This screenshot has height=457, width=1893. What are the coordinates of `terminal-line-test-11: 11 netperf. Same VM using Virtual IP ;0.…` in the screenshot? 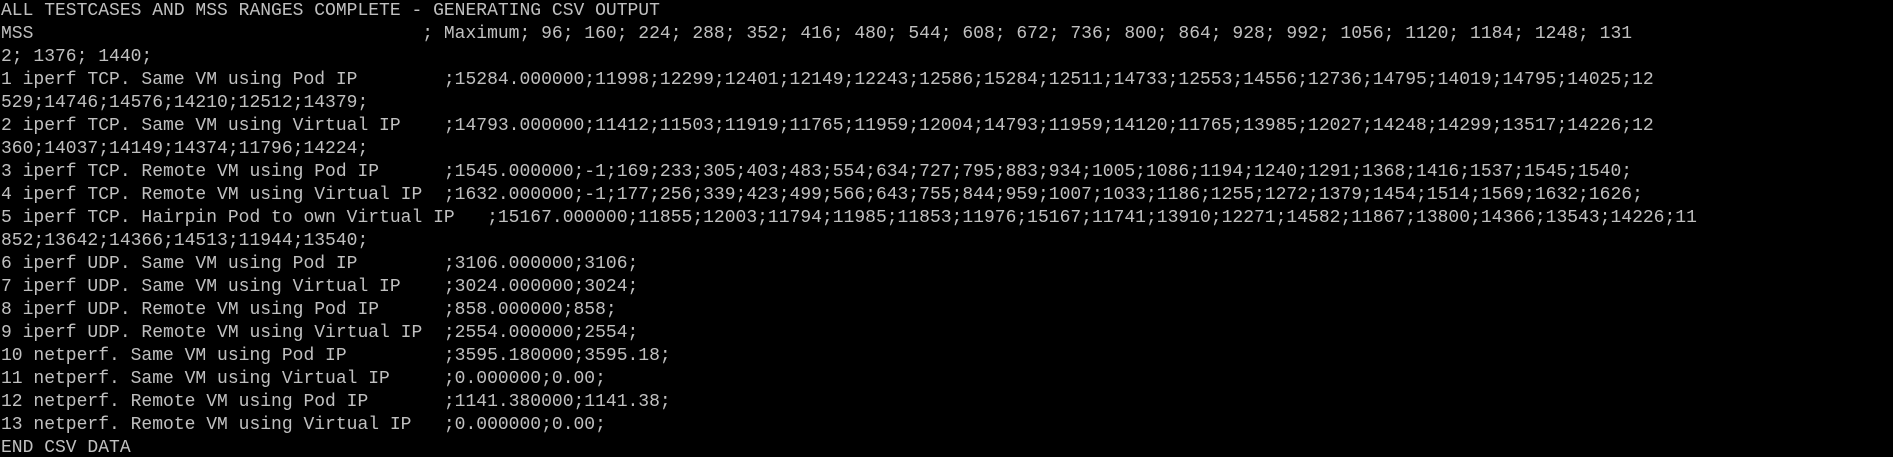 It's located at (303, 379).